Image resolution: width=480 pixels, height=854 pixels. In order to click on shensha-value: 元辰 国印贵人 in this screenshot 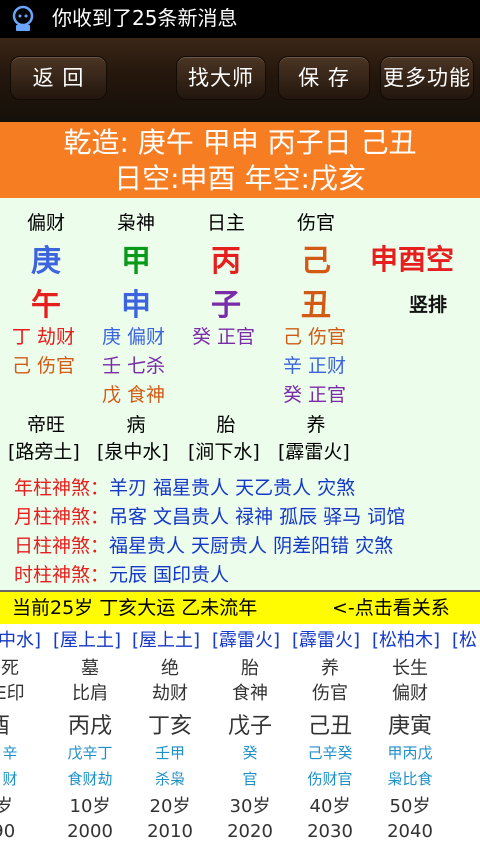, I will do `click(169, 575)`.